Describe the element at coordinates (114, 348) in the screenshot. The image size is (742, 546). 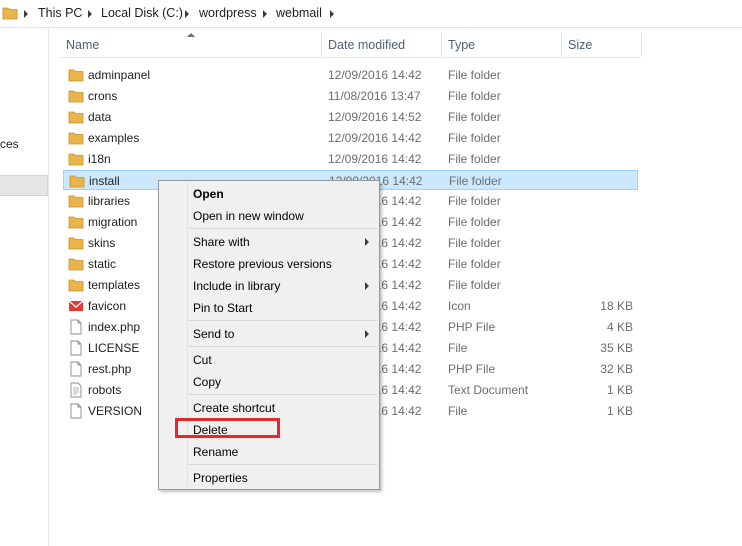
I see `file-name: LICENSE` at that location.